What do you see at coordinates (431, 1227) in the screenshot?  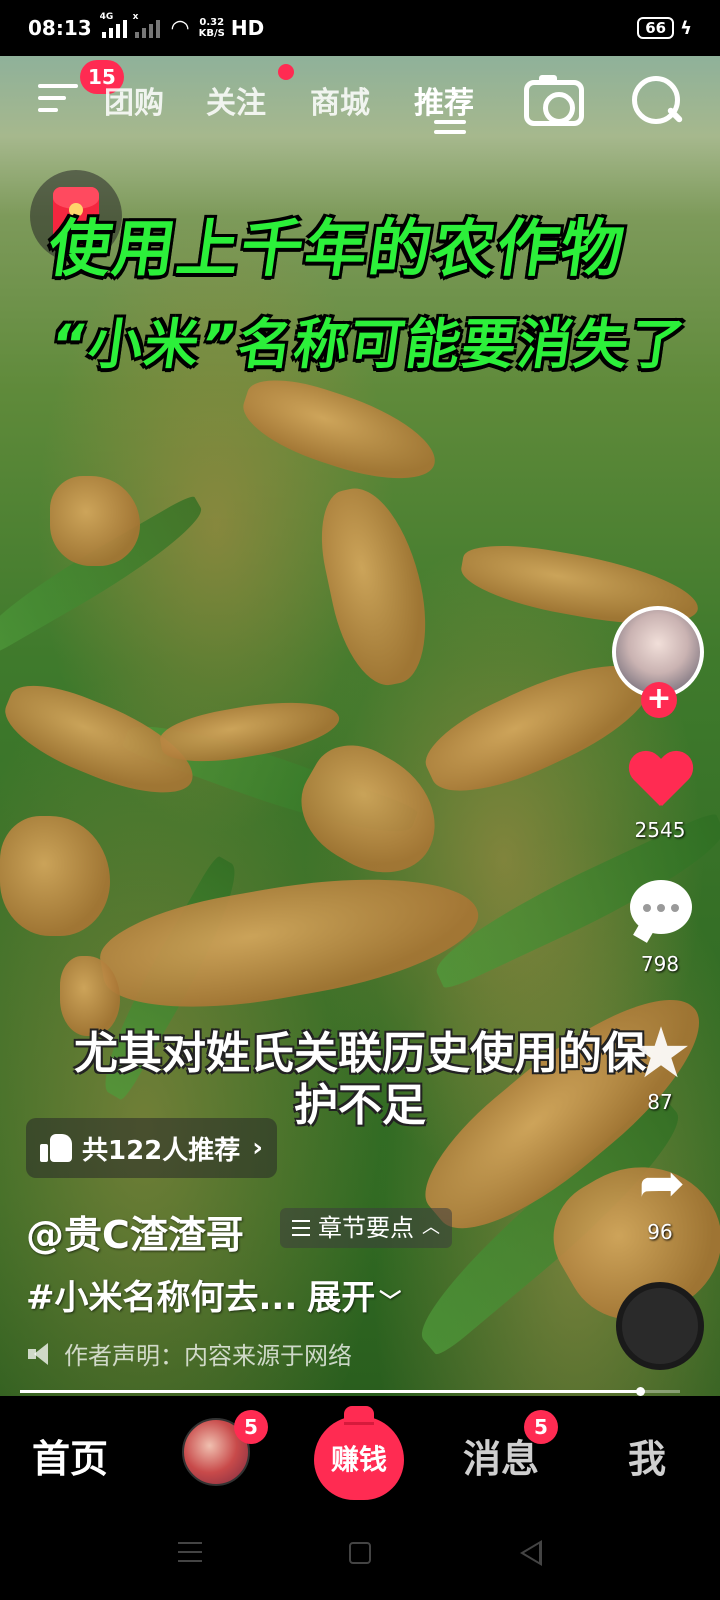 I see `chevron-up-icon: ︿` at bounding box center [431, 1227].